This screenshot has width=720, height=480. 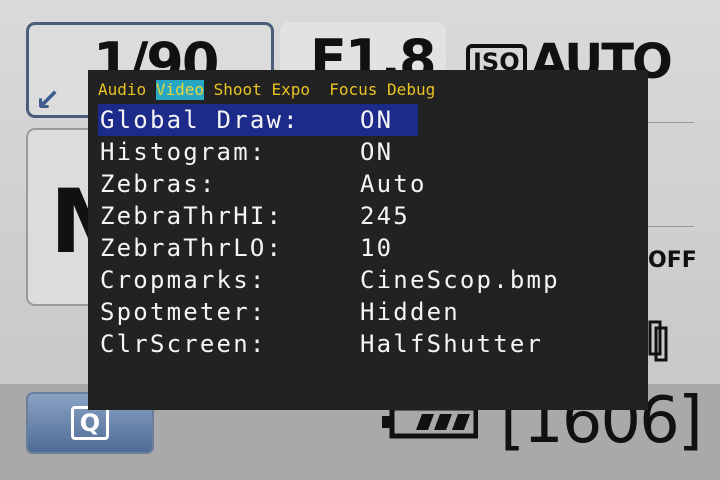 I want to click on flash-off-icon: OFF, so click(x=672, y=260).